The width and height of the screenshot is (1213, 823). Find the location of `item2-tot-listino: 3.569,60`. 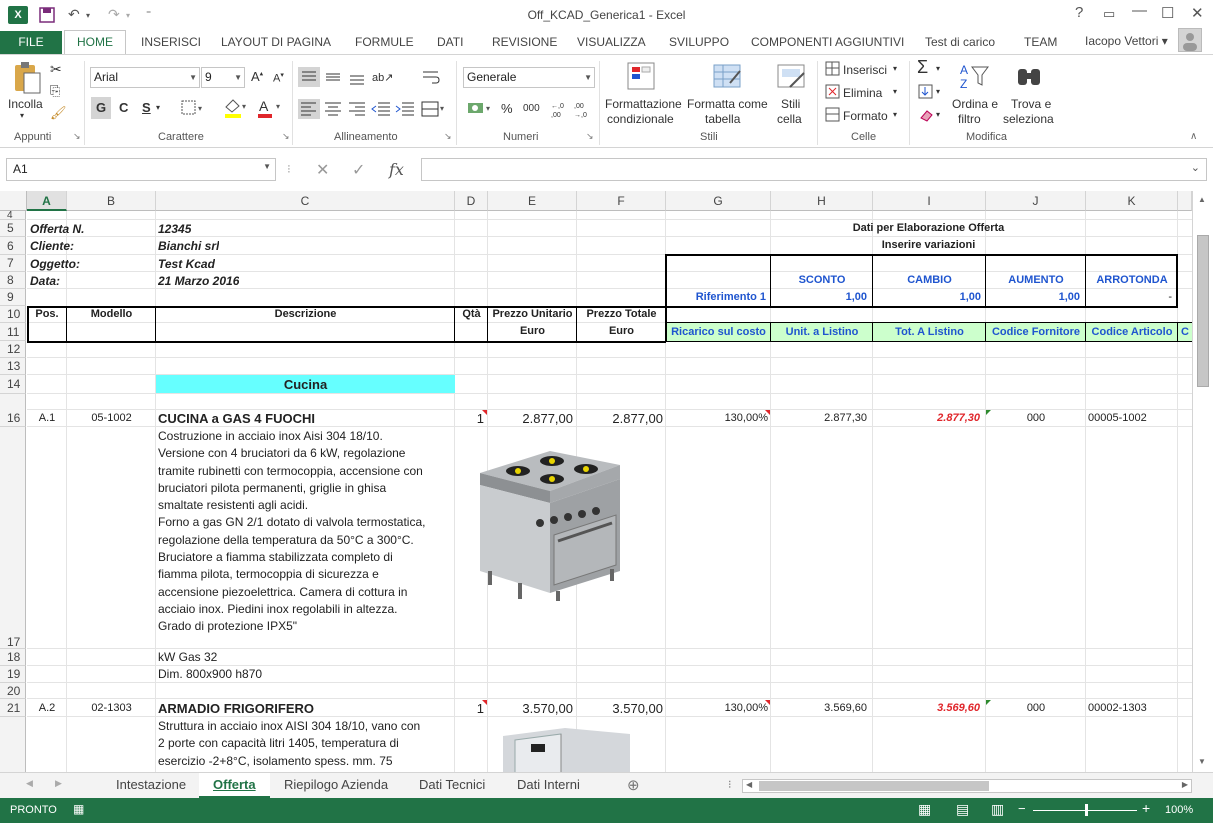

item2-tot-listino: 3.569,60 is located at coordinates (926, 708).